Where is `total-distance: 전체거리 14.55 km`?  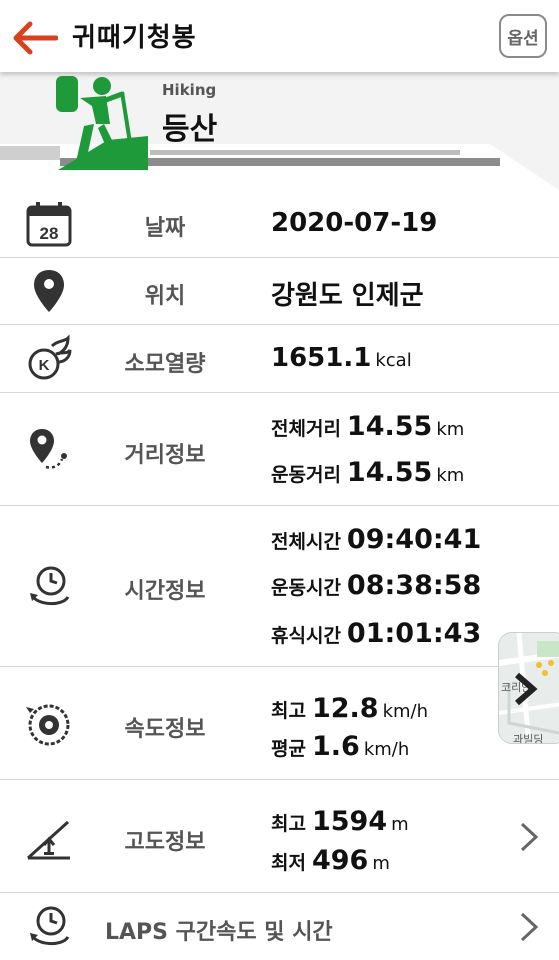 total-distance: 전체거리 14.55 km is located at coordinates (367, 426).